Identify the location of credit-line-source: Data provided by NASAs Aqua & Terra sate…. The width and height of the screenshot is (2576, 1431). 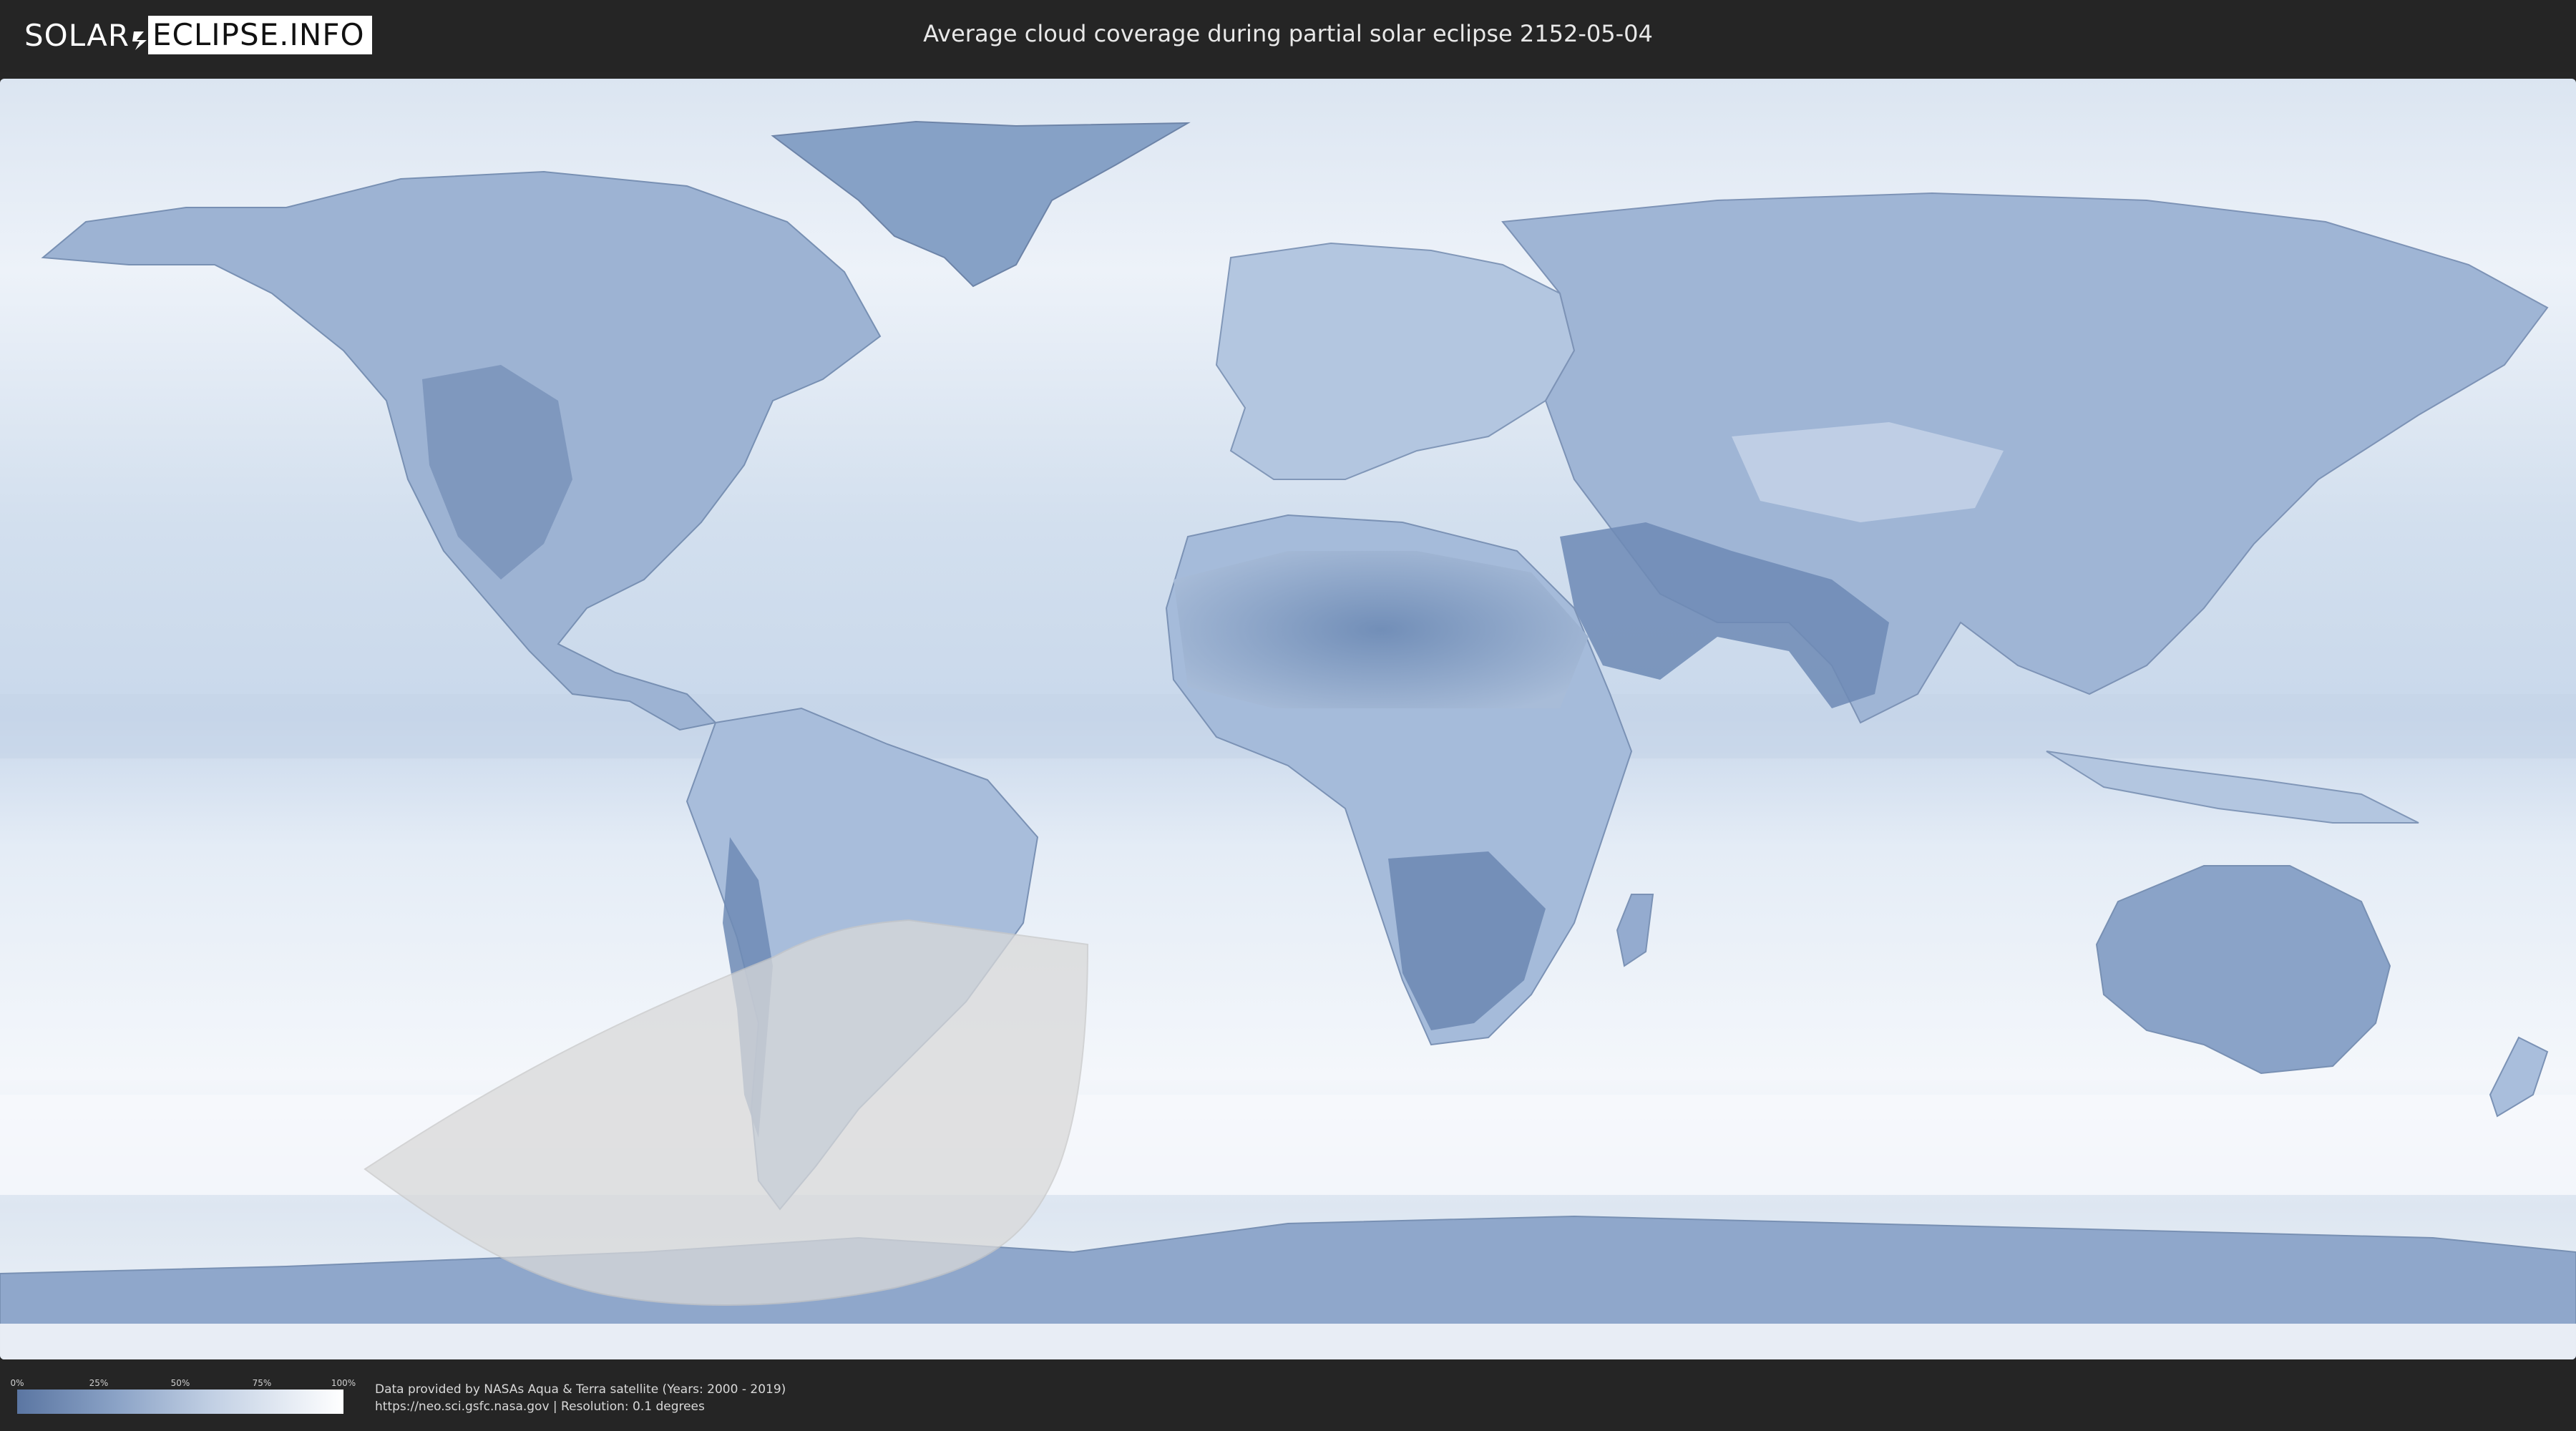
(580, 1389).